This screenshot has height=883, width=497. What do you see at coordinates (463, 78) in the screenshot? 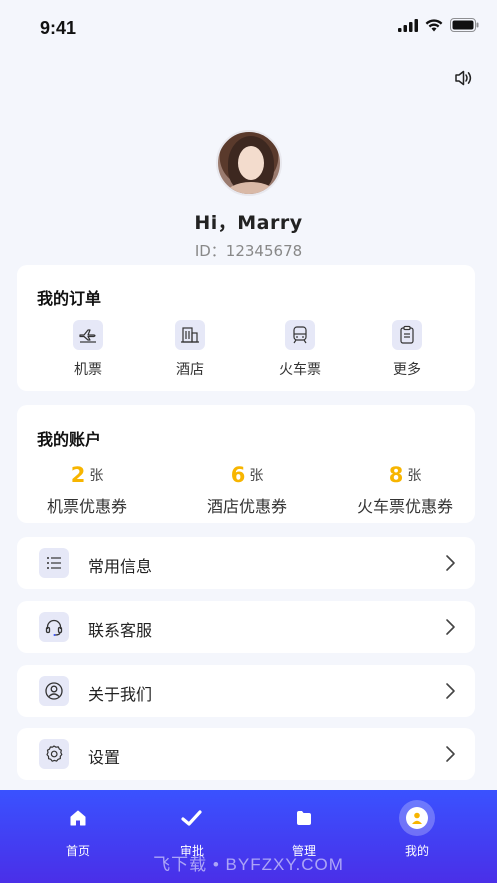
I see `speaker-icon` at bounding box center [463, 78].